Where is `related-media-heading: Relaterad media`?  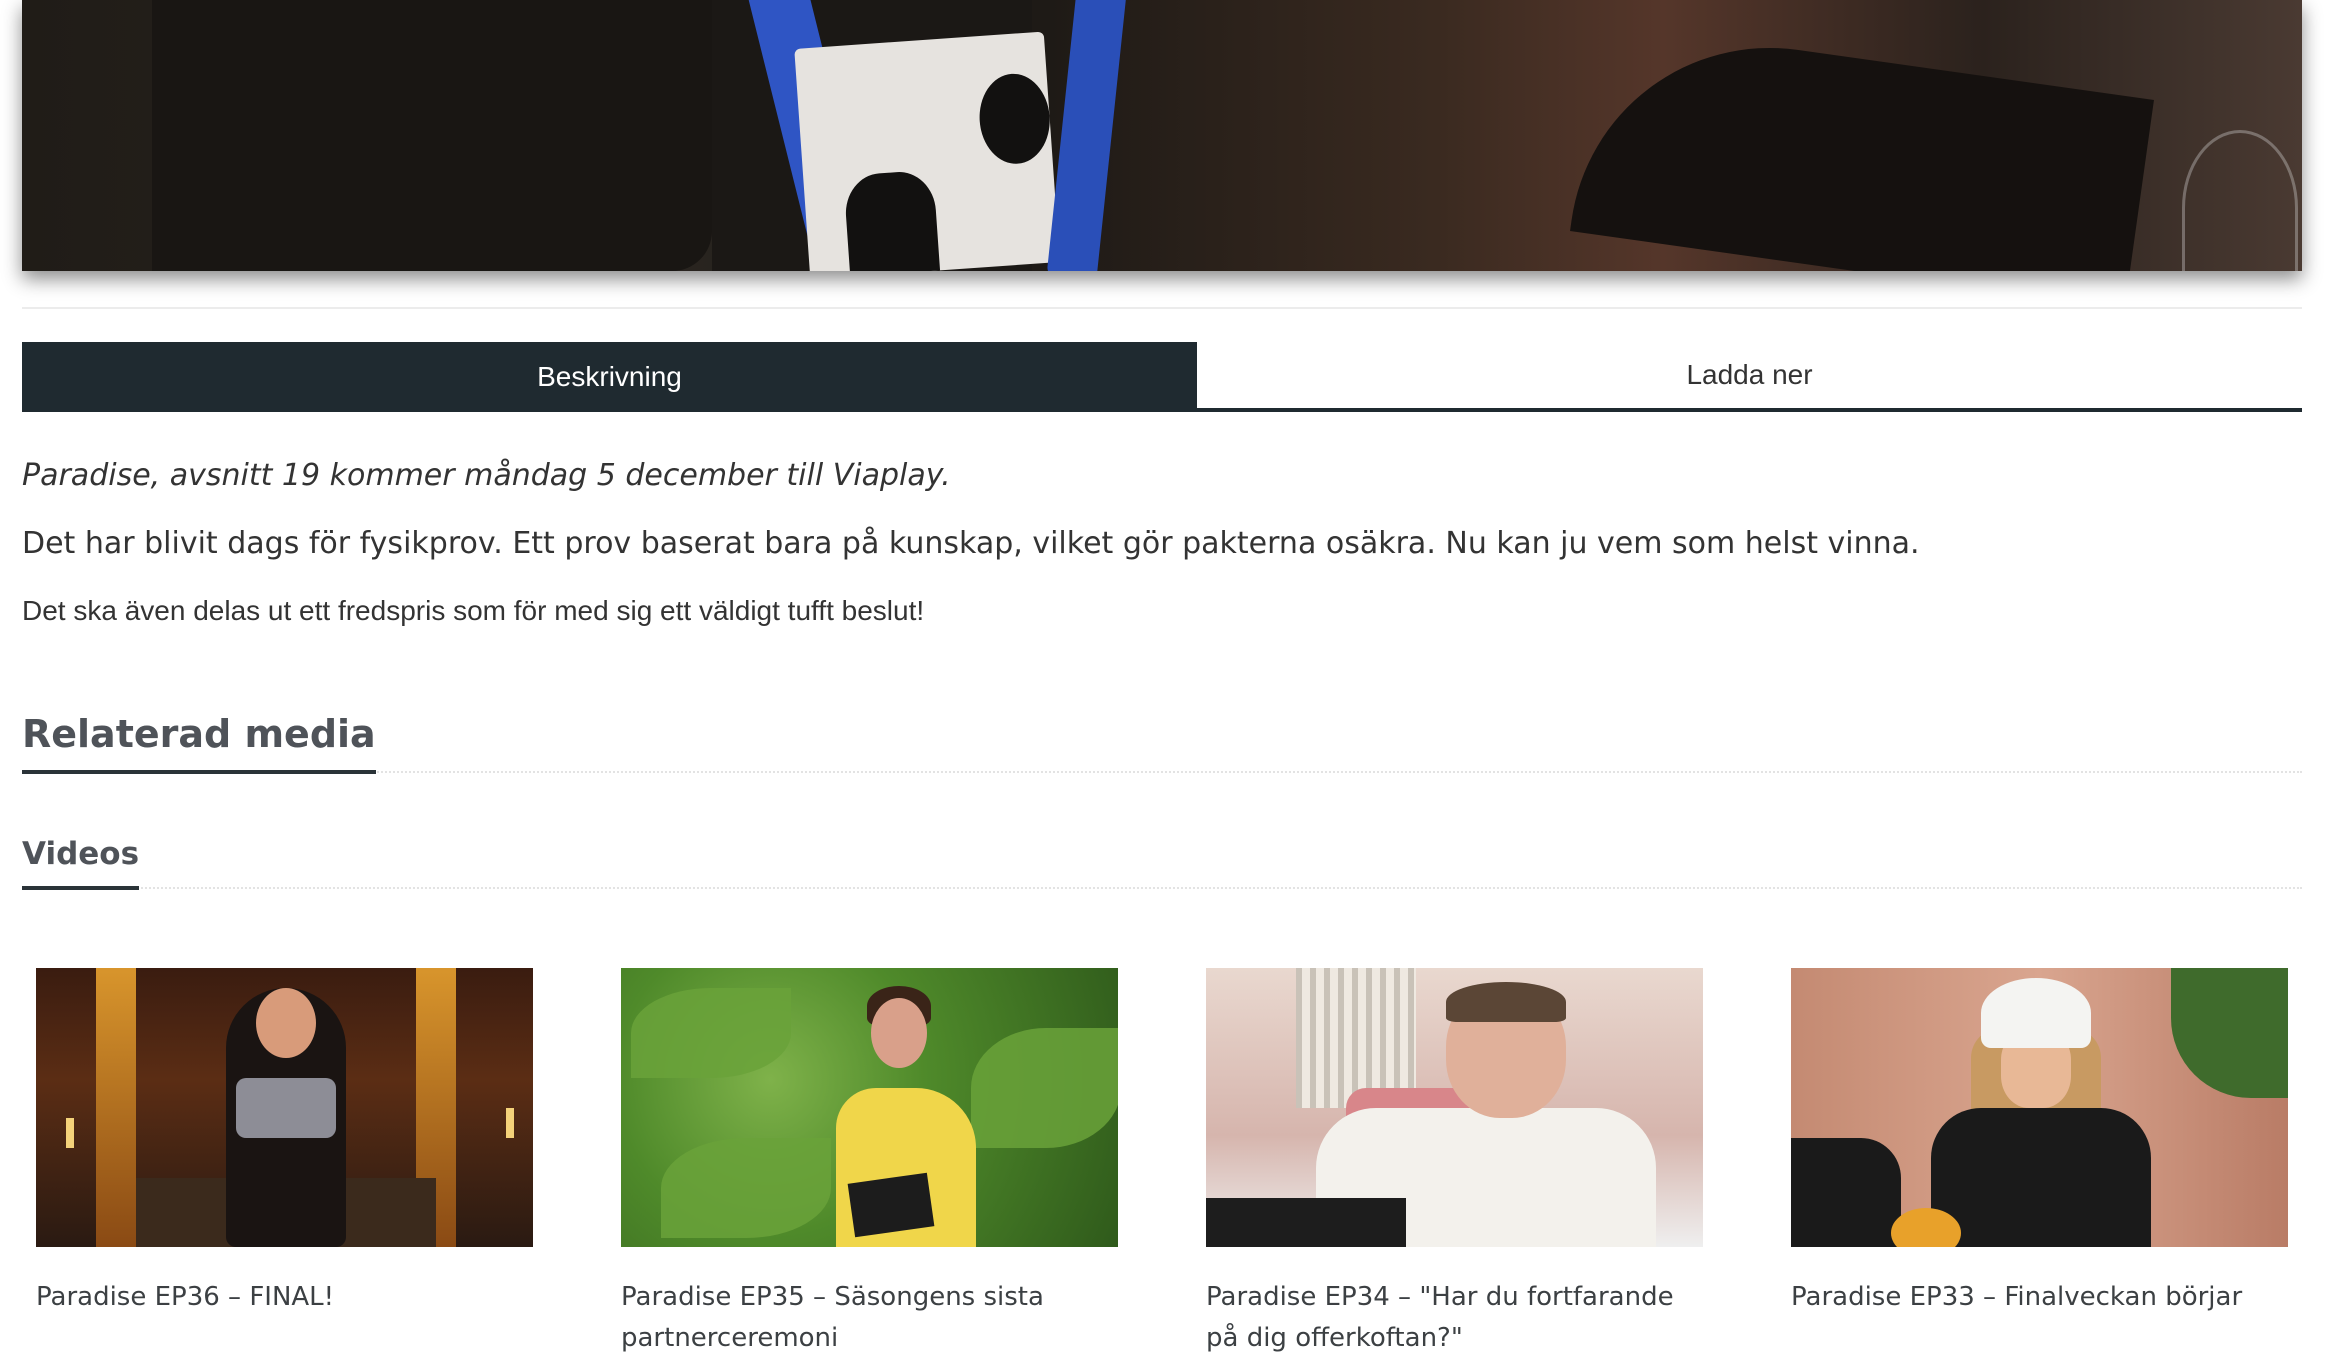 related-media-heading: Relaterad media is located at coordinates (199, 743).